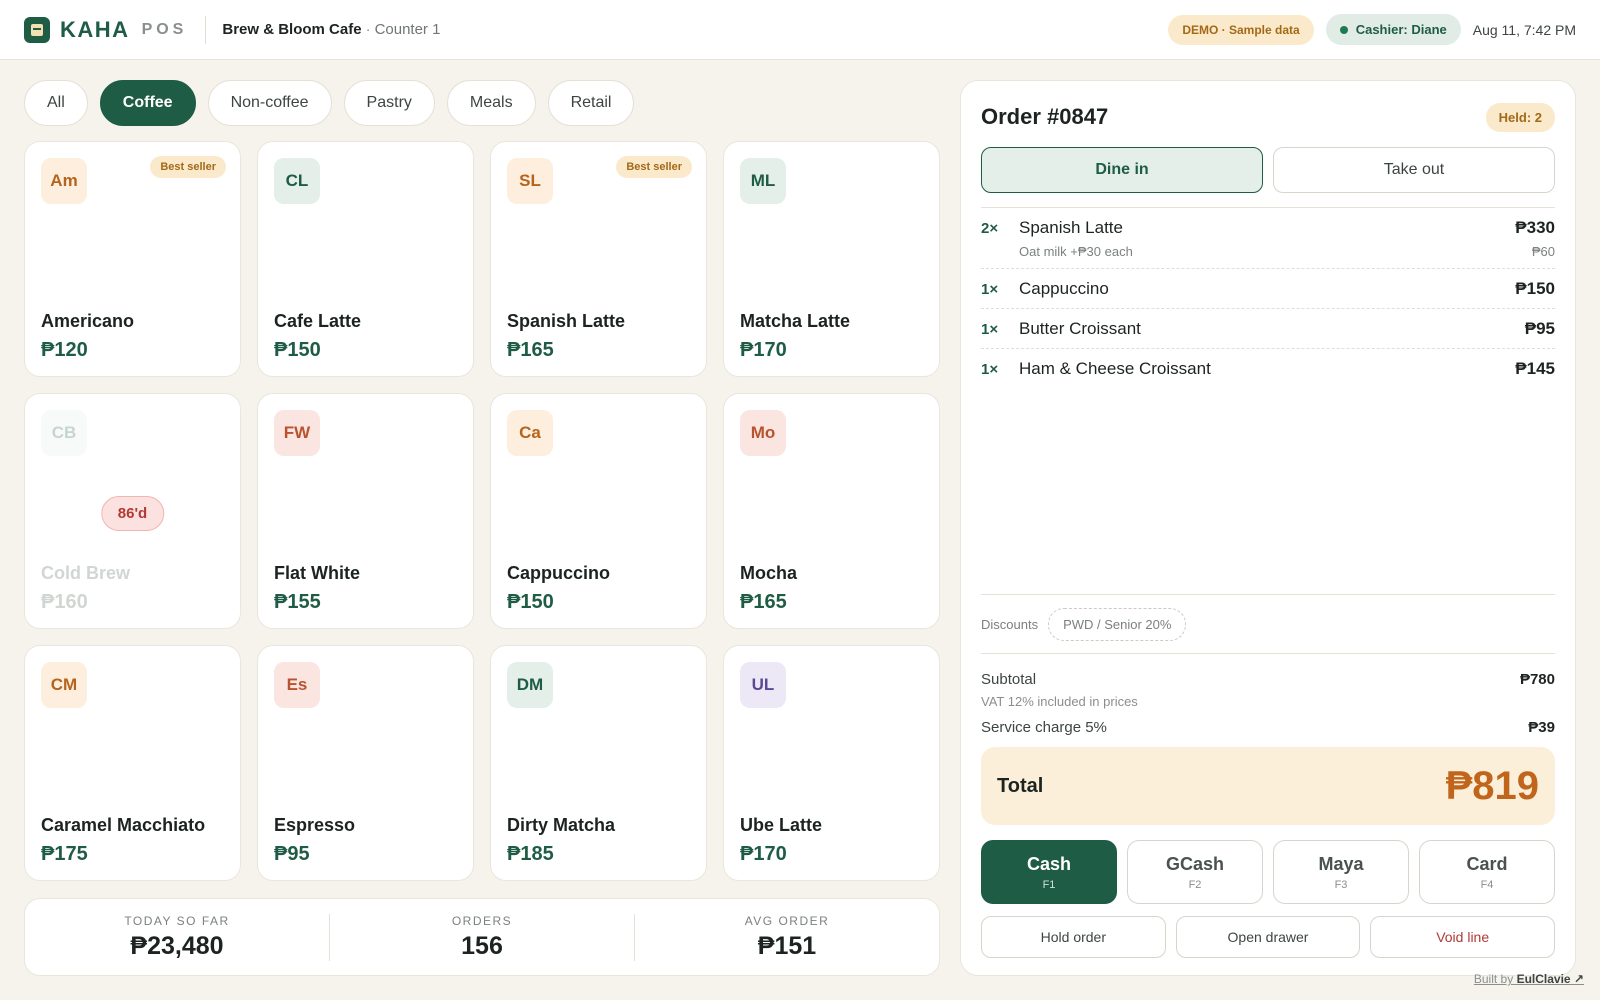 This screenshot has width=1600, height=1000. What do you see at coordinates (598, 763) in the screenshot?
I see `product-card-dirty-matcha: DM Dirty Matcha ₱185` at bounding box center [598, 763].